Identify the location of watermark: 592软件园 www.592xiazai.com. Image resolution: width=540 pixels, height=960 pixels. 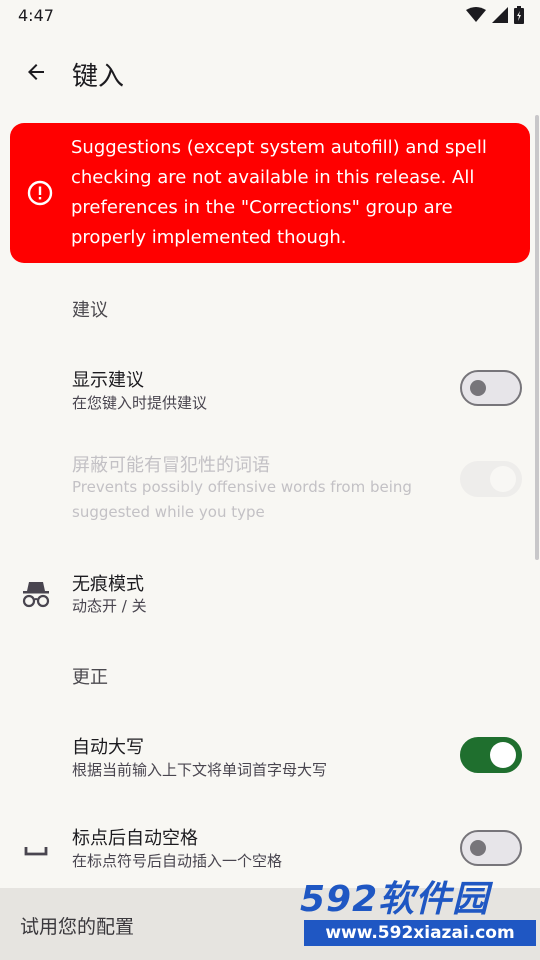
(418, 910).